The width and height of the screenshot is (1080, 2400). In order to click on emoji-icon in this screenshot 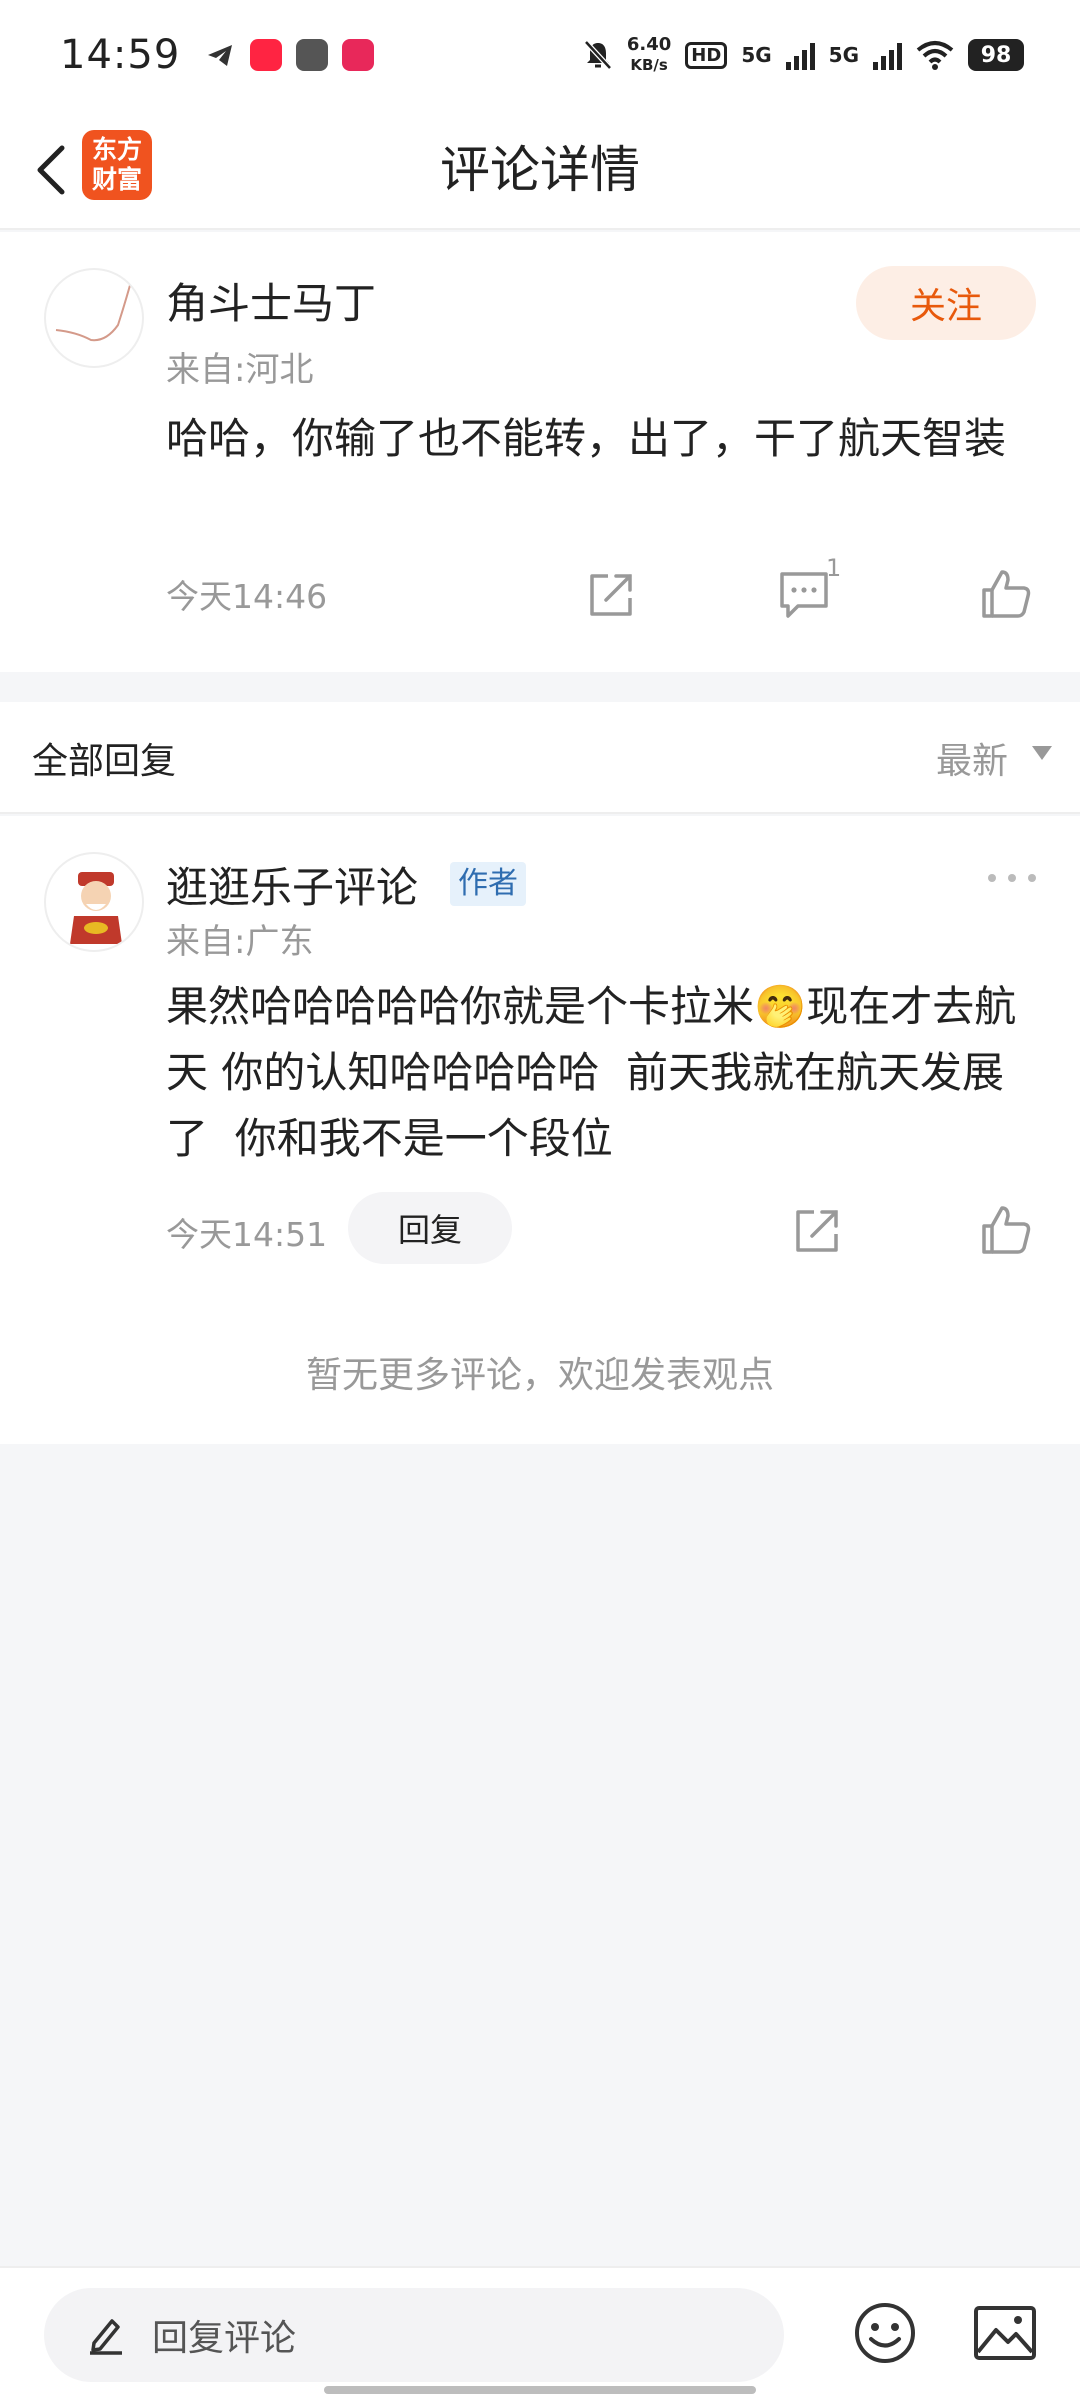, I will do `click(885, 2333)`.